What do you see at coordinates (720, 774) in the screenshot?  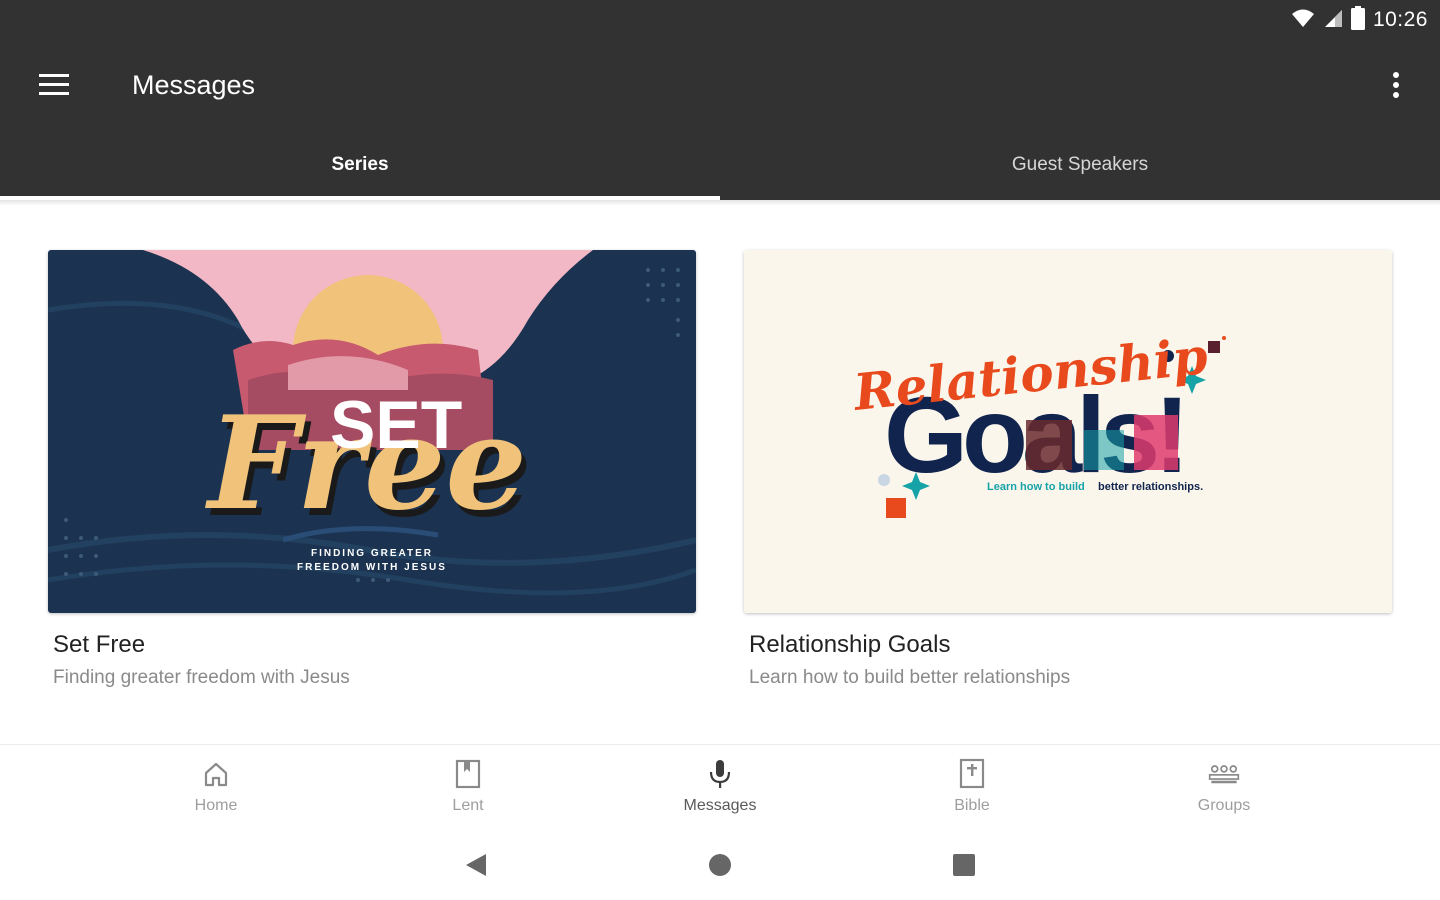 I see `microphone-icon` at bounding box center [720, 774].